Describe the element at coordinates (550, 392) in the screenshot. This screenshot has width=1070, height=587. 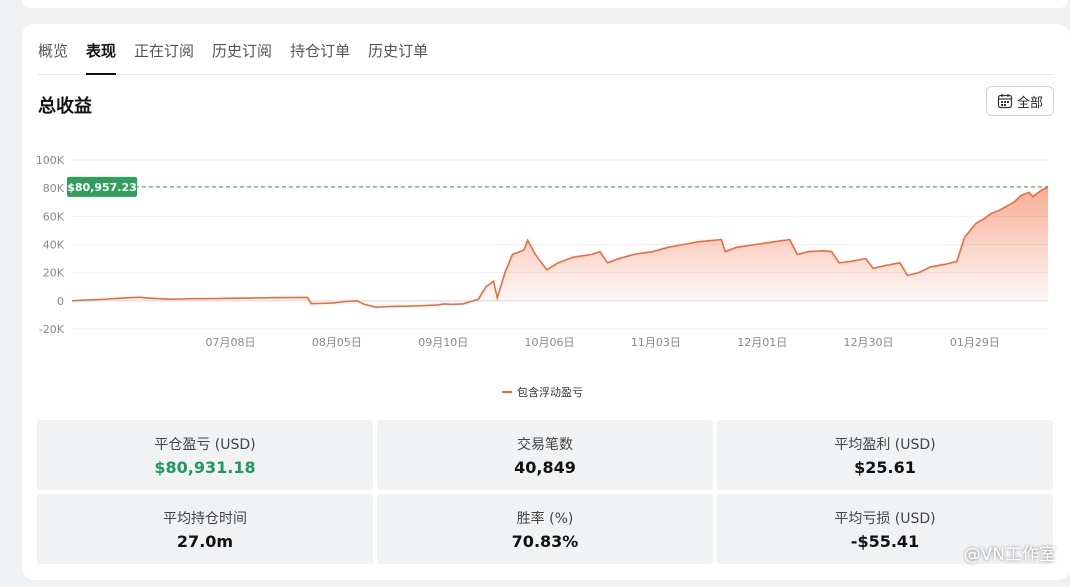
I see `legend-label: 包含浮动盈亏` at that location.